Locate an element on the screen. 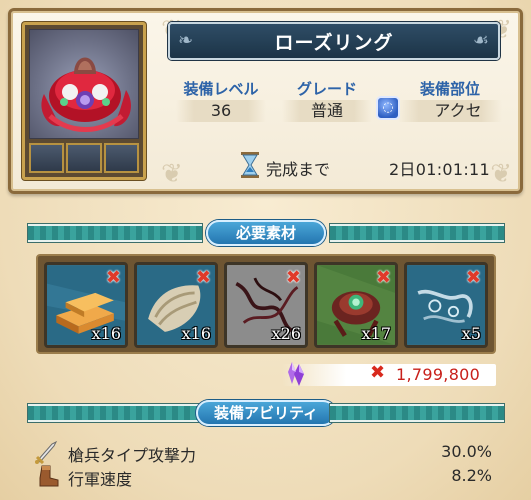 The image size is (531, 500). ability-row: 槍兵タイプ攻撃力 30.0% is located at coordinates (265, 452).